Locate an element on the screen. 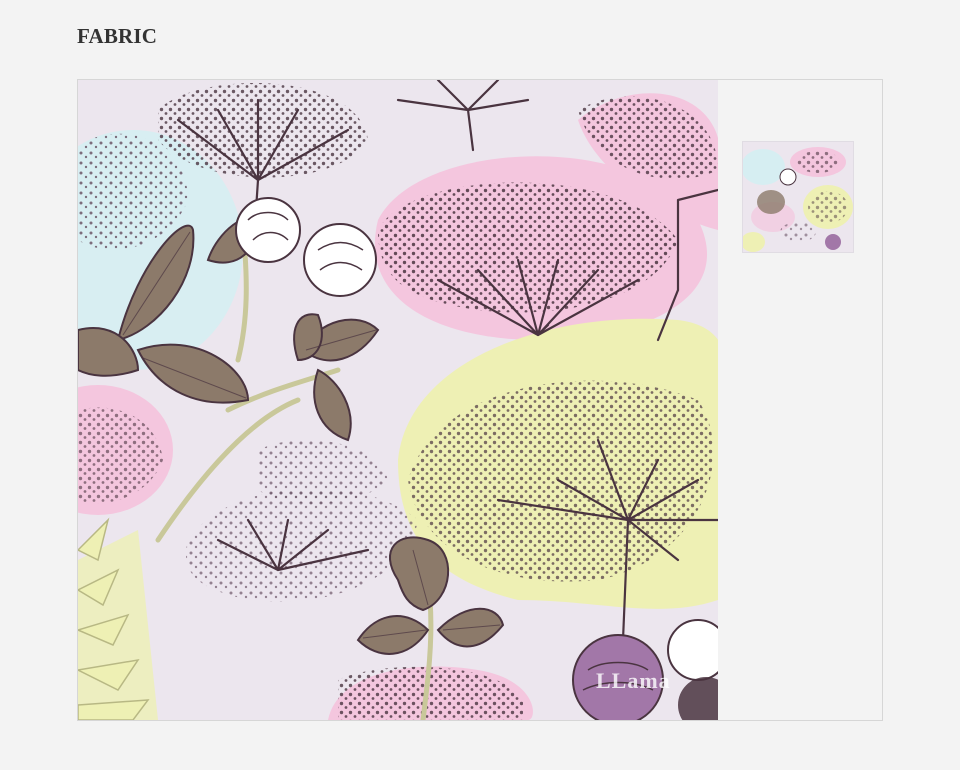 This screenshot has height=770, width=960. thumbnail-pattern is located at coordinates (798, 197).